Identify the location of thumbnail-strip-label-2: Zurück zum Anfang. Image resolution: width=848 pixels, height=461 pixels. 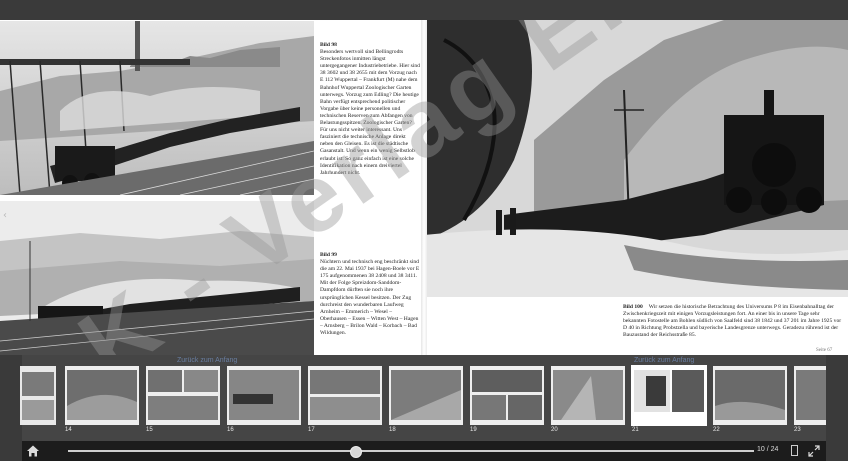
(664, 360).